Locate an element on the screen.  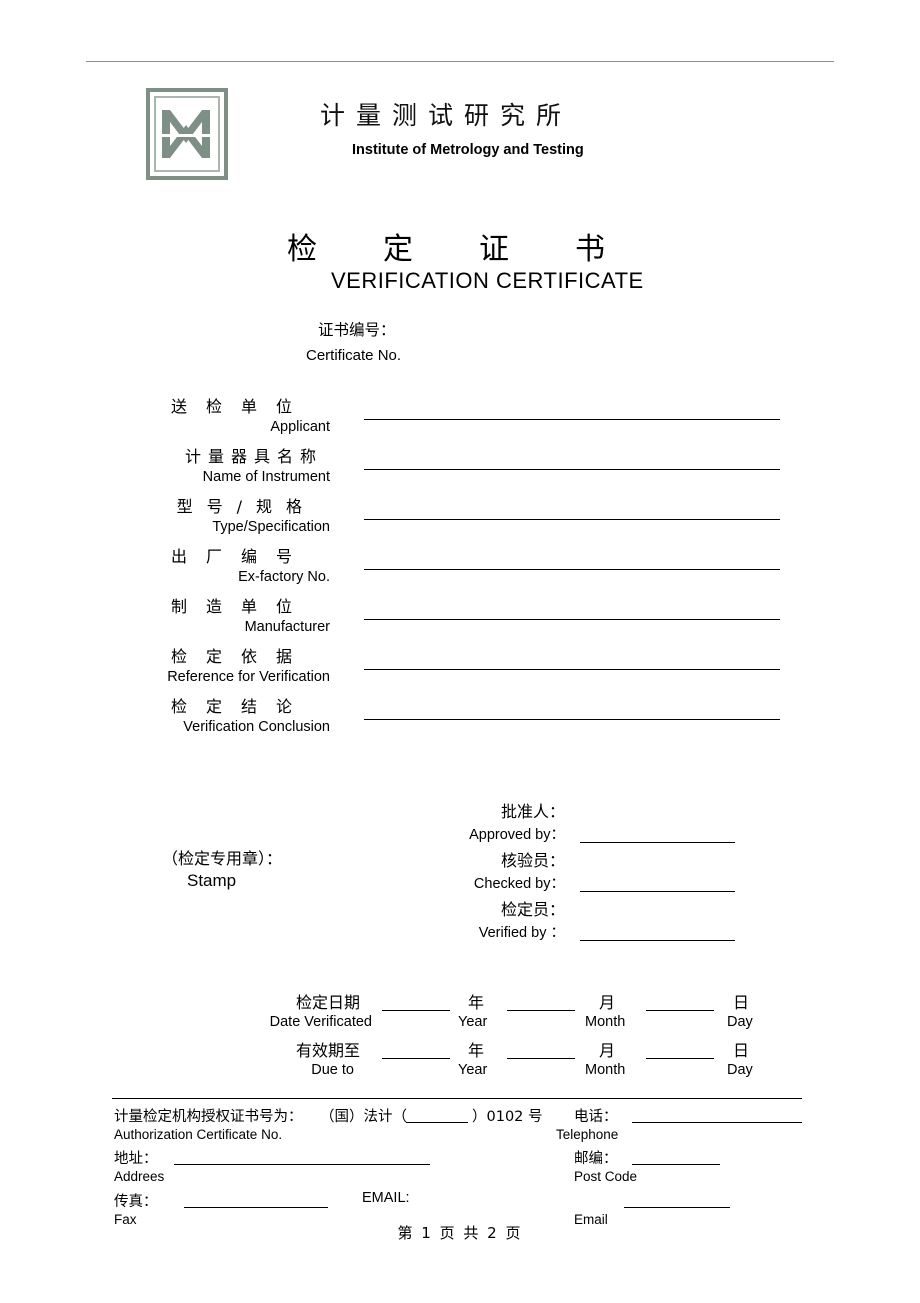
fax-input is located at coordinates (256, 1207).